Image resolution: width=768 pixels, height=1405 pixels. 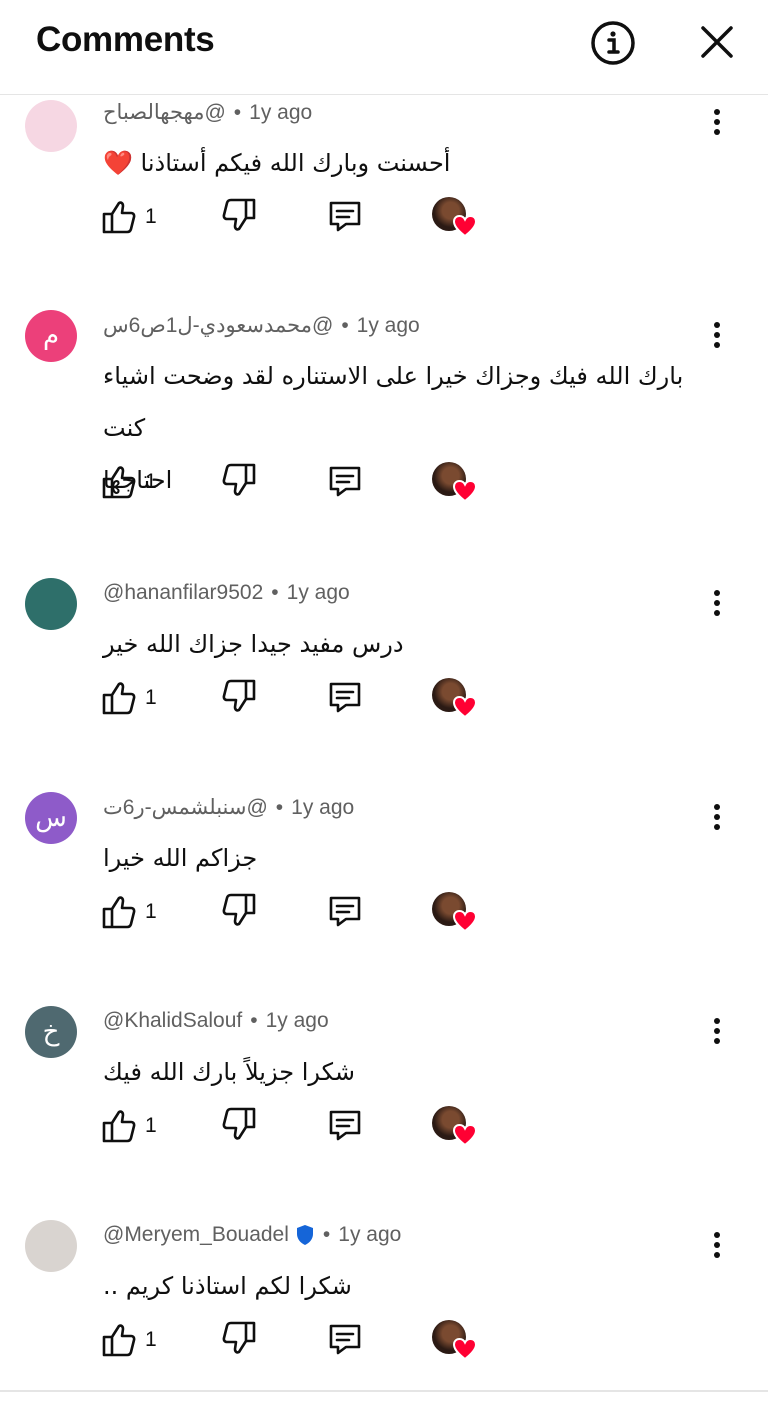 What do you see at coordinates (196, 1235) in the screenshot?
I see `author-handle: @Meryem_Bouadel` at bounding box center [196, 1235].